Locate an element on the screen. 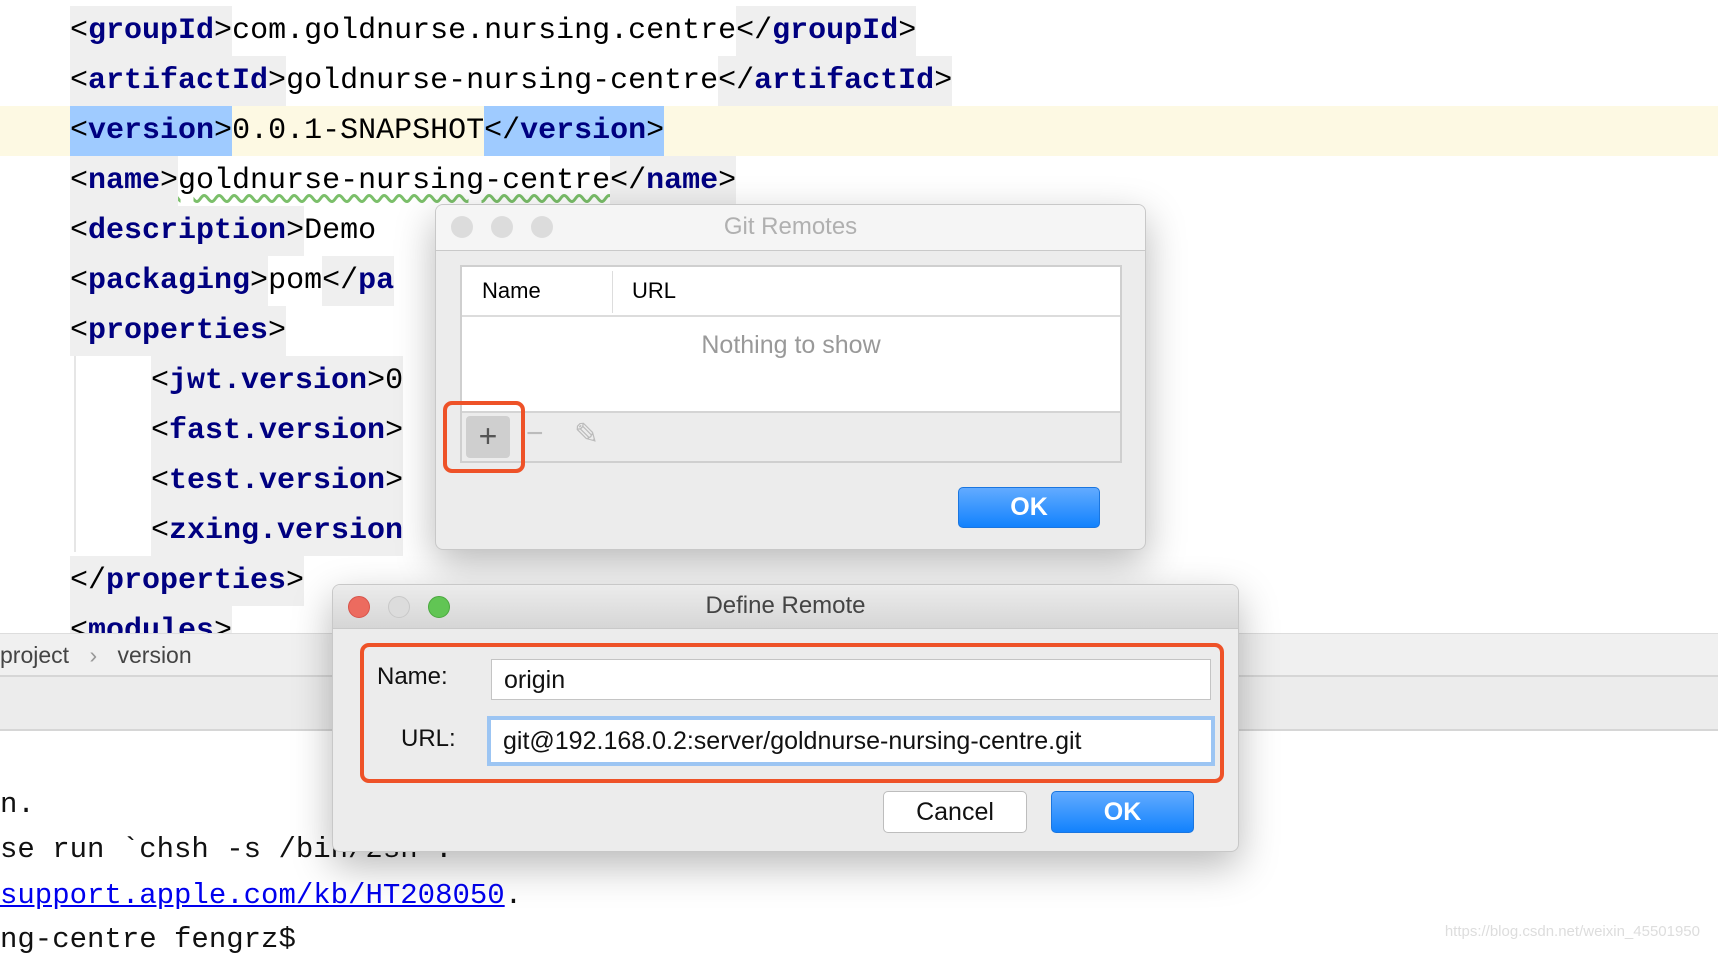 The width and height of the screenshot is (1718, 960). terminal-text: . is located at coordinates (513, 895).